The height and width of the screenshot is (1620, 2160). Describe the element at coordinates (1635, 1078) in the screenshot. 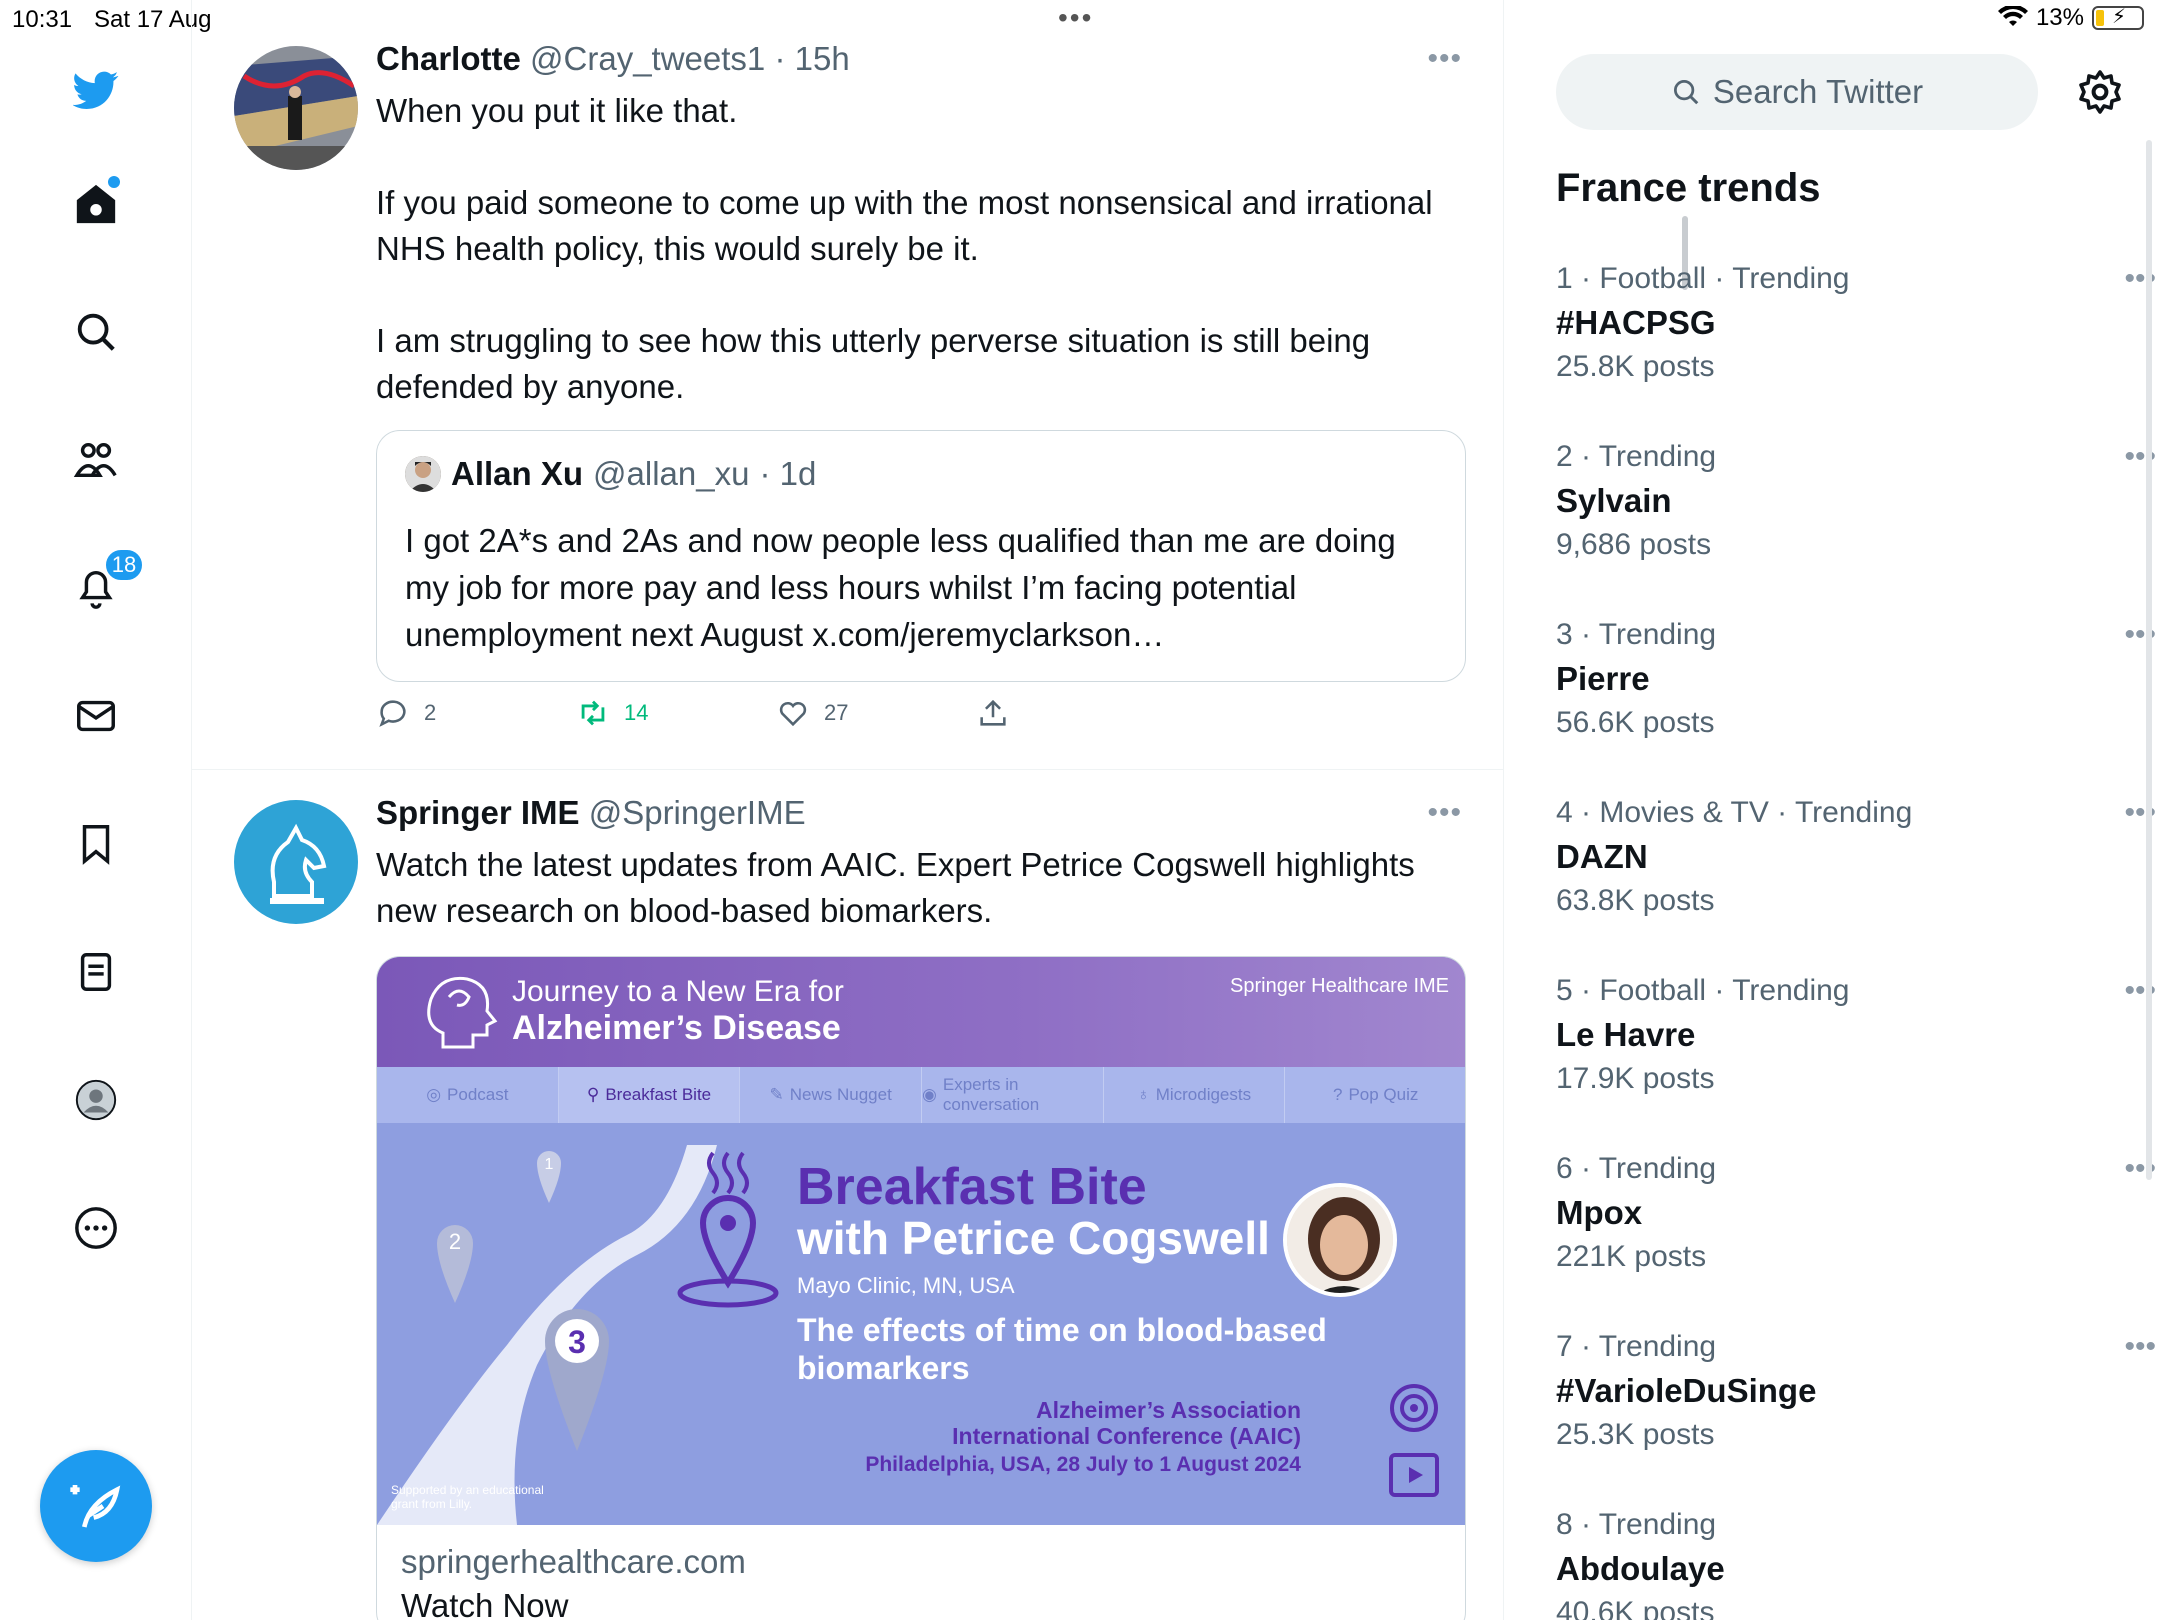

I see `trend-count: 17.9K posts` at that location.